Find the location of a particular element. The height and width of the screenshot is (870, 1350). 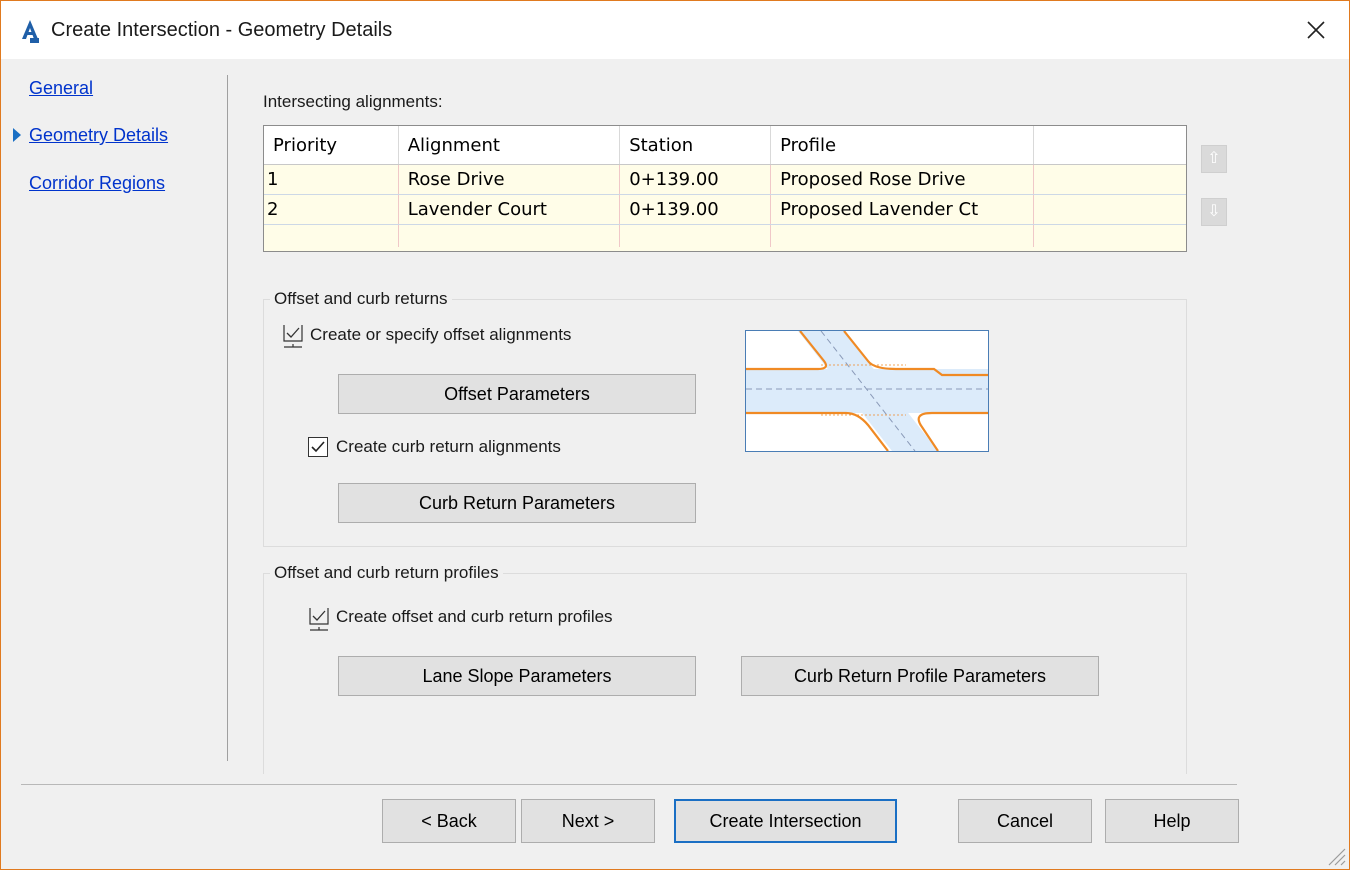

nav-item-general: General is located at coordinates (61, 88).